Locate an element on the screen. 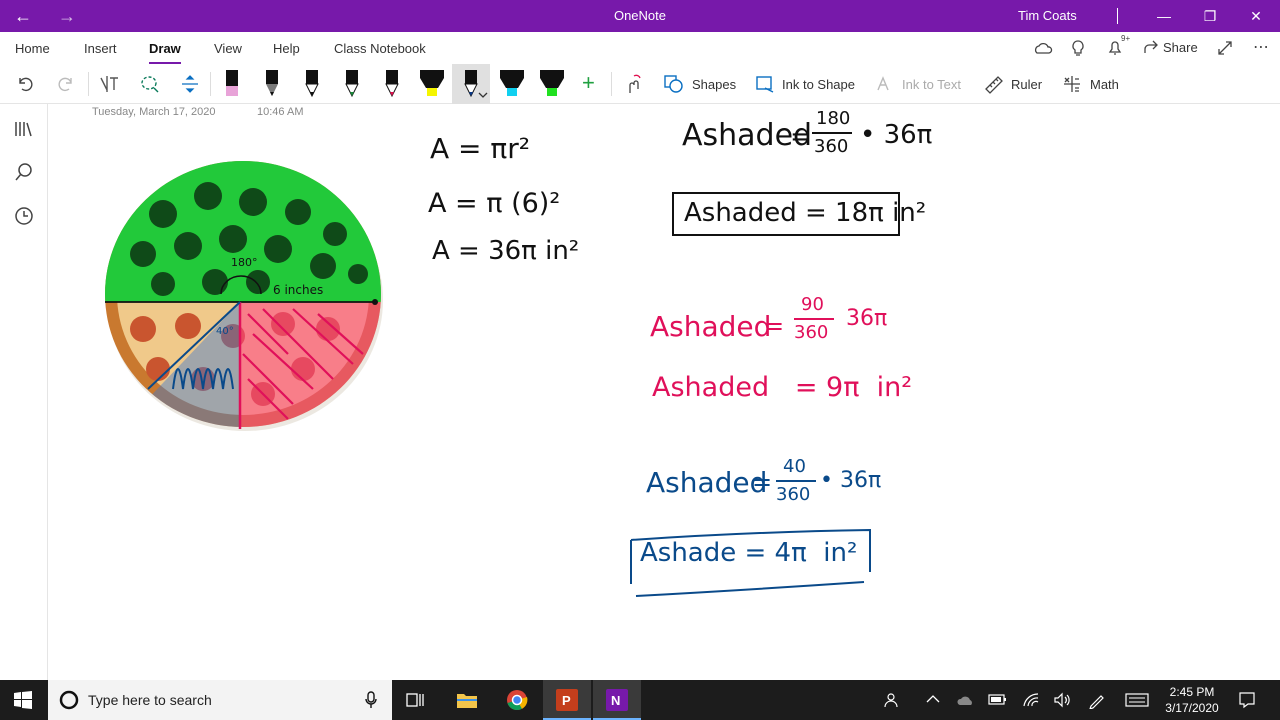 This screenshot has width=1280, height=720. shapes-icon is located at coordinates (674, 84).